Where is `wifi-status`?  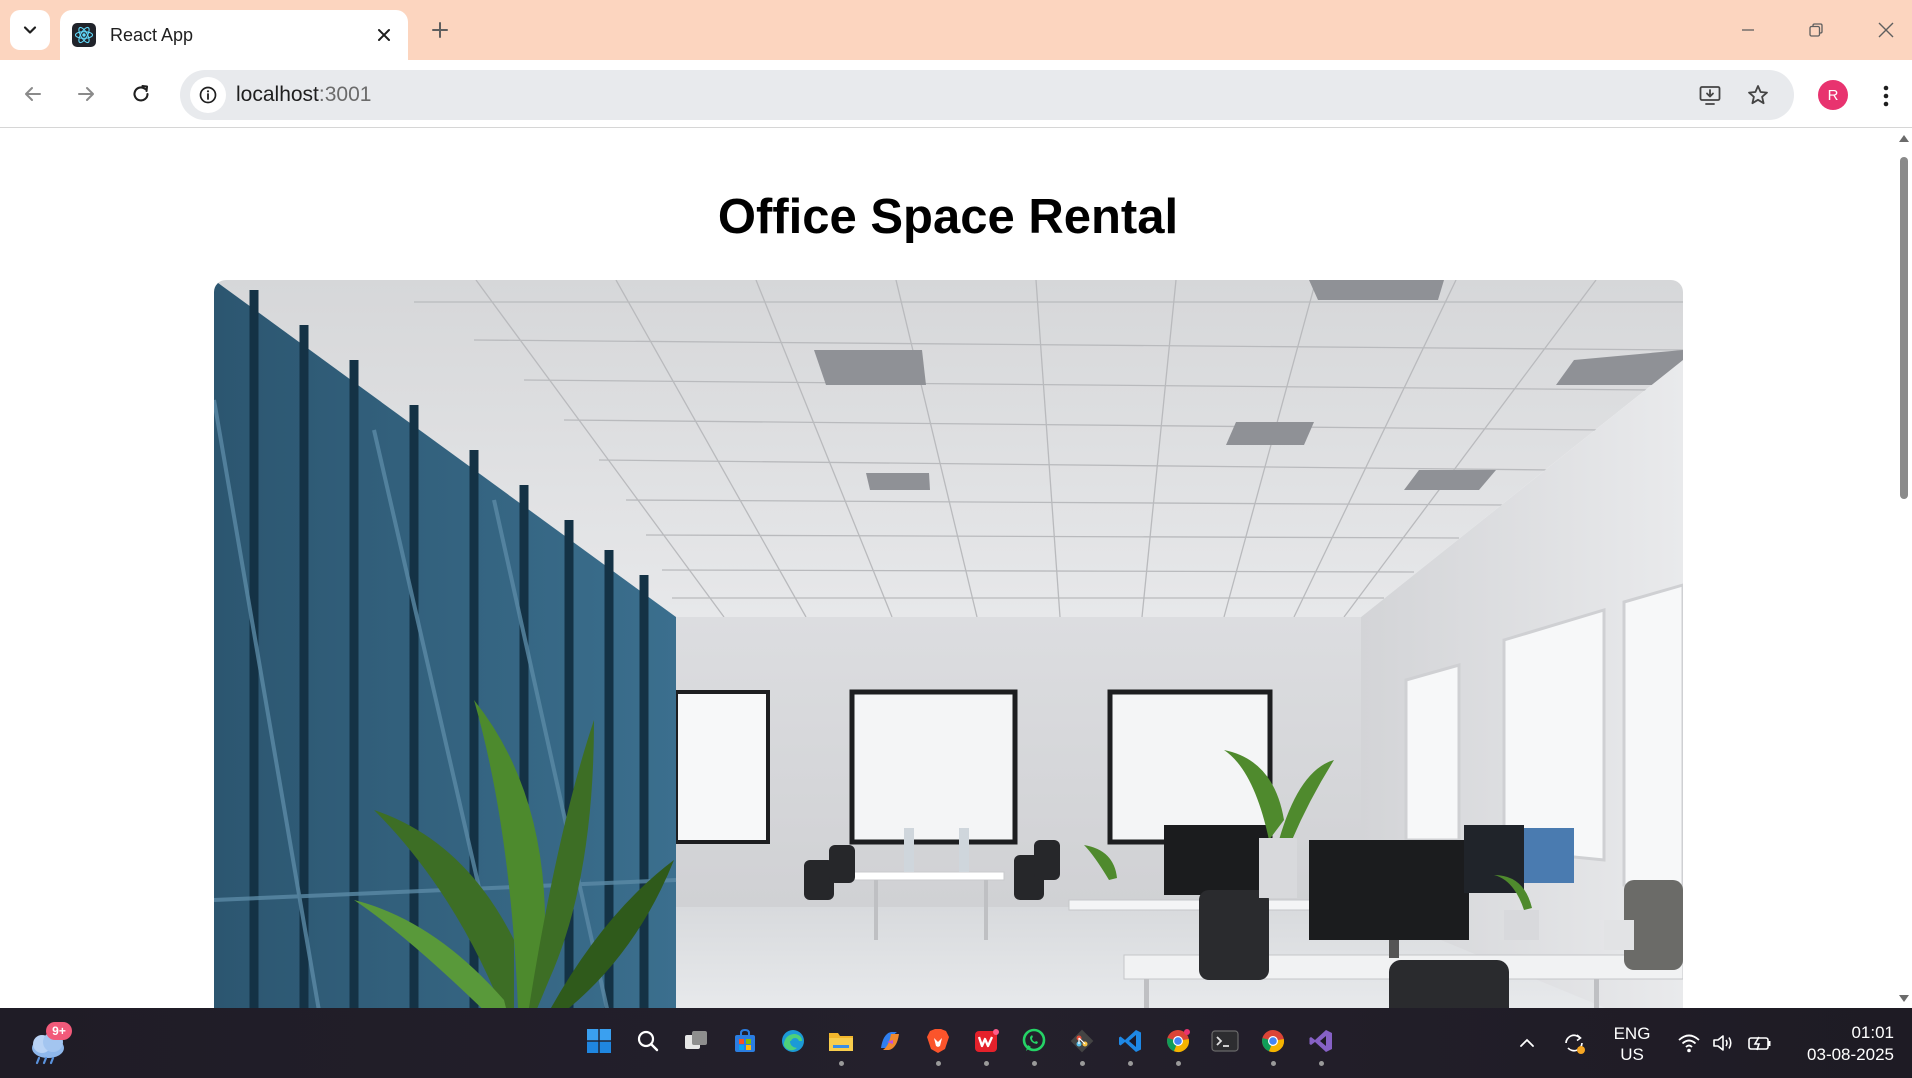 wifi-status is located at coordinates (1689, 1043).